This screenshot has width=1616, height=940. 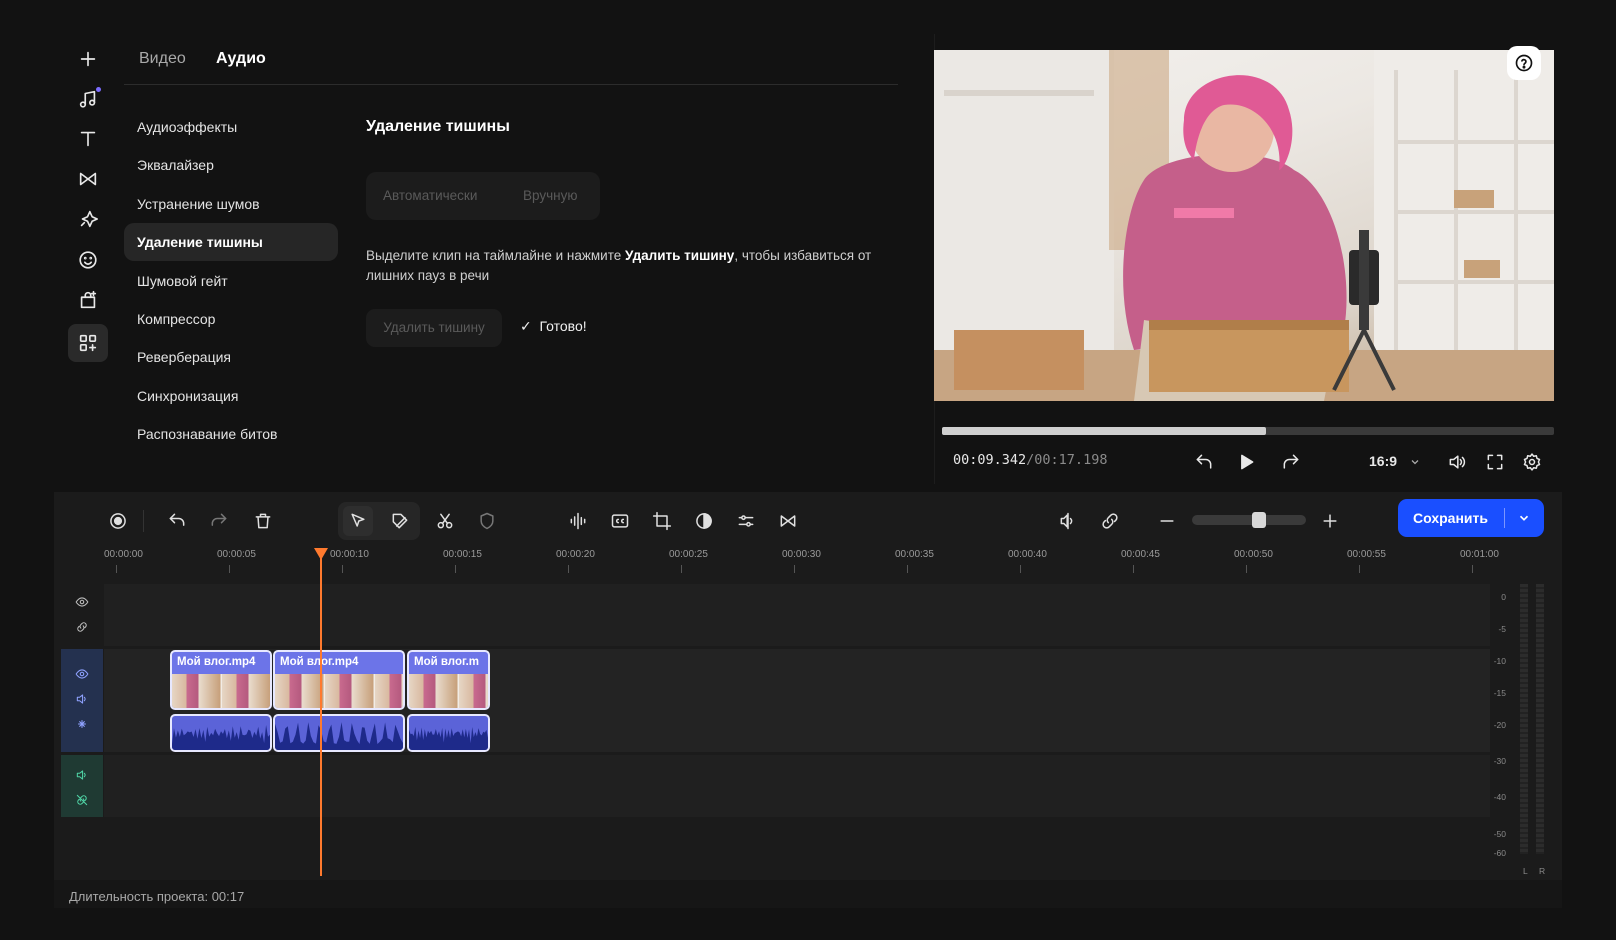 What do you see at coordinates (680, 255) in the screenshot?
I see `description-bold-text: Удалить тишину` at bounding box center [680, 255].